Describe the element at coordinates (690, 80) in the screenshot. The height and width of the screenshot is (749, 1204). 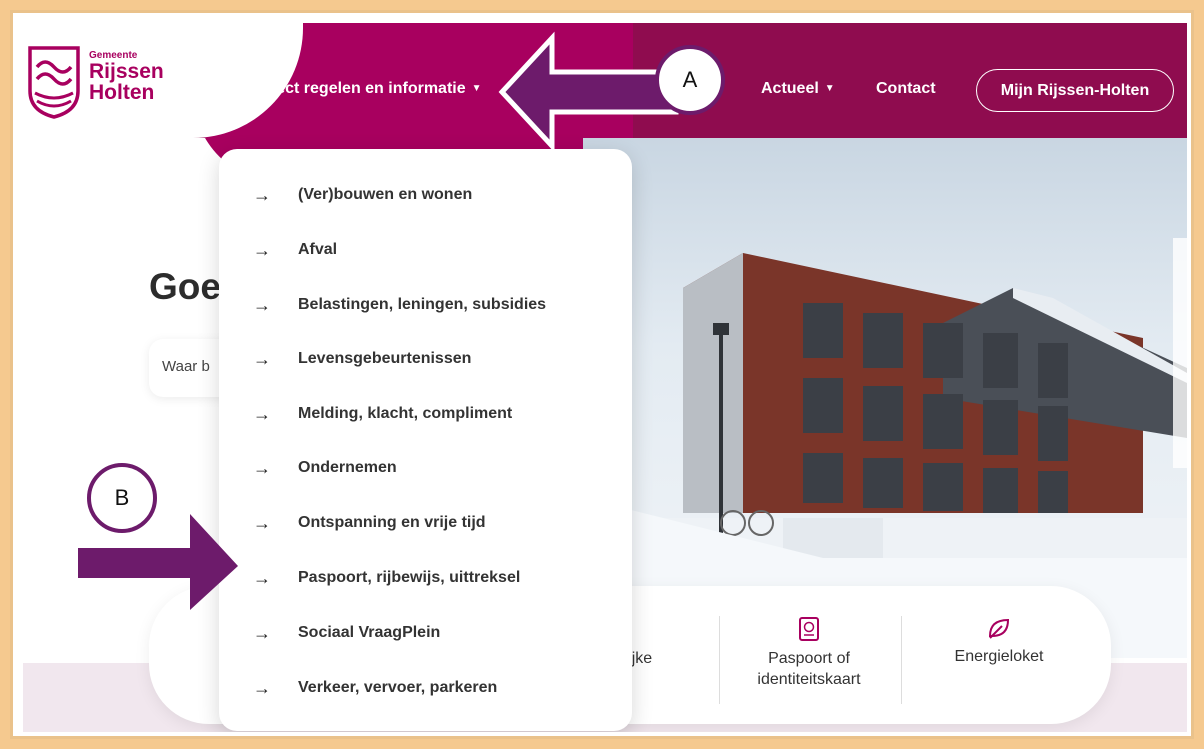
I see `annotation-badge-a: A` at that location.